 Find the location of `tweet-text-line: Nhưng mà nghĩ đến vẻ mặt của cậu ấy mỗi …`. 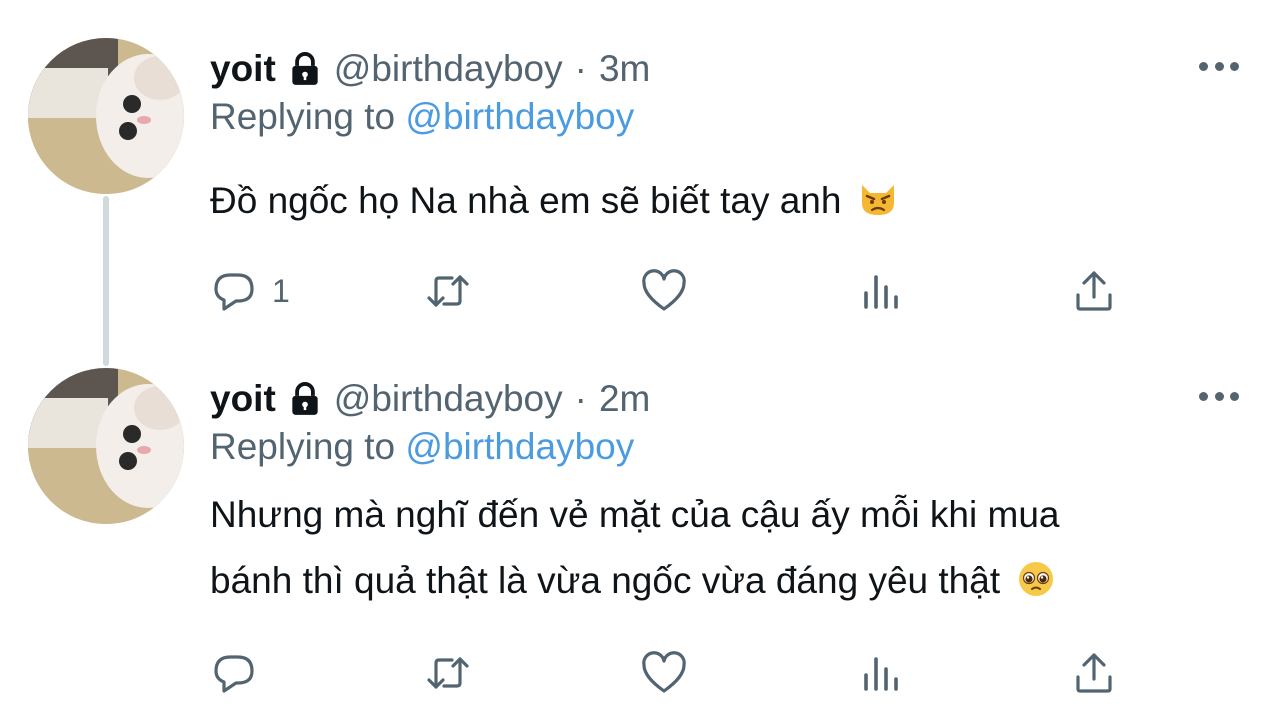

tweet-text-line: Nhưng mà nghĩ đến vẻ mặt của cậu ấy mỗi … is located at coordinates (635, 514).